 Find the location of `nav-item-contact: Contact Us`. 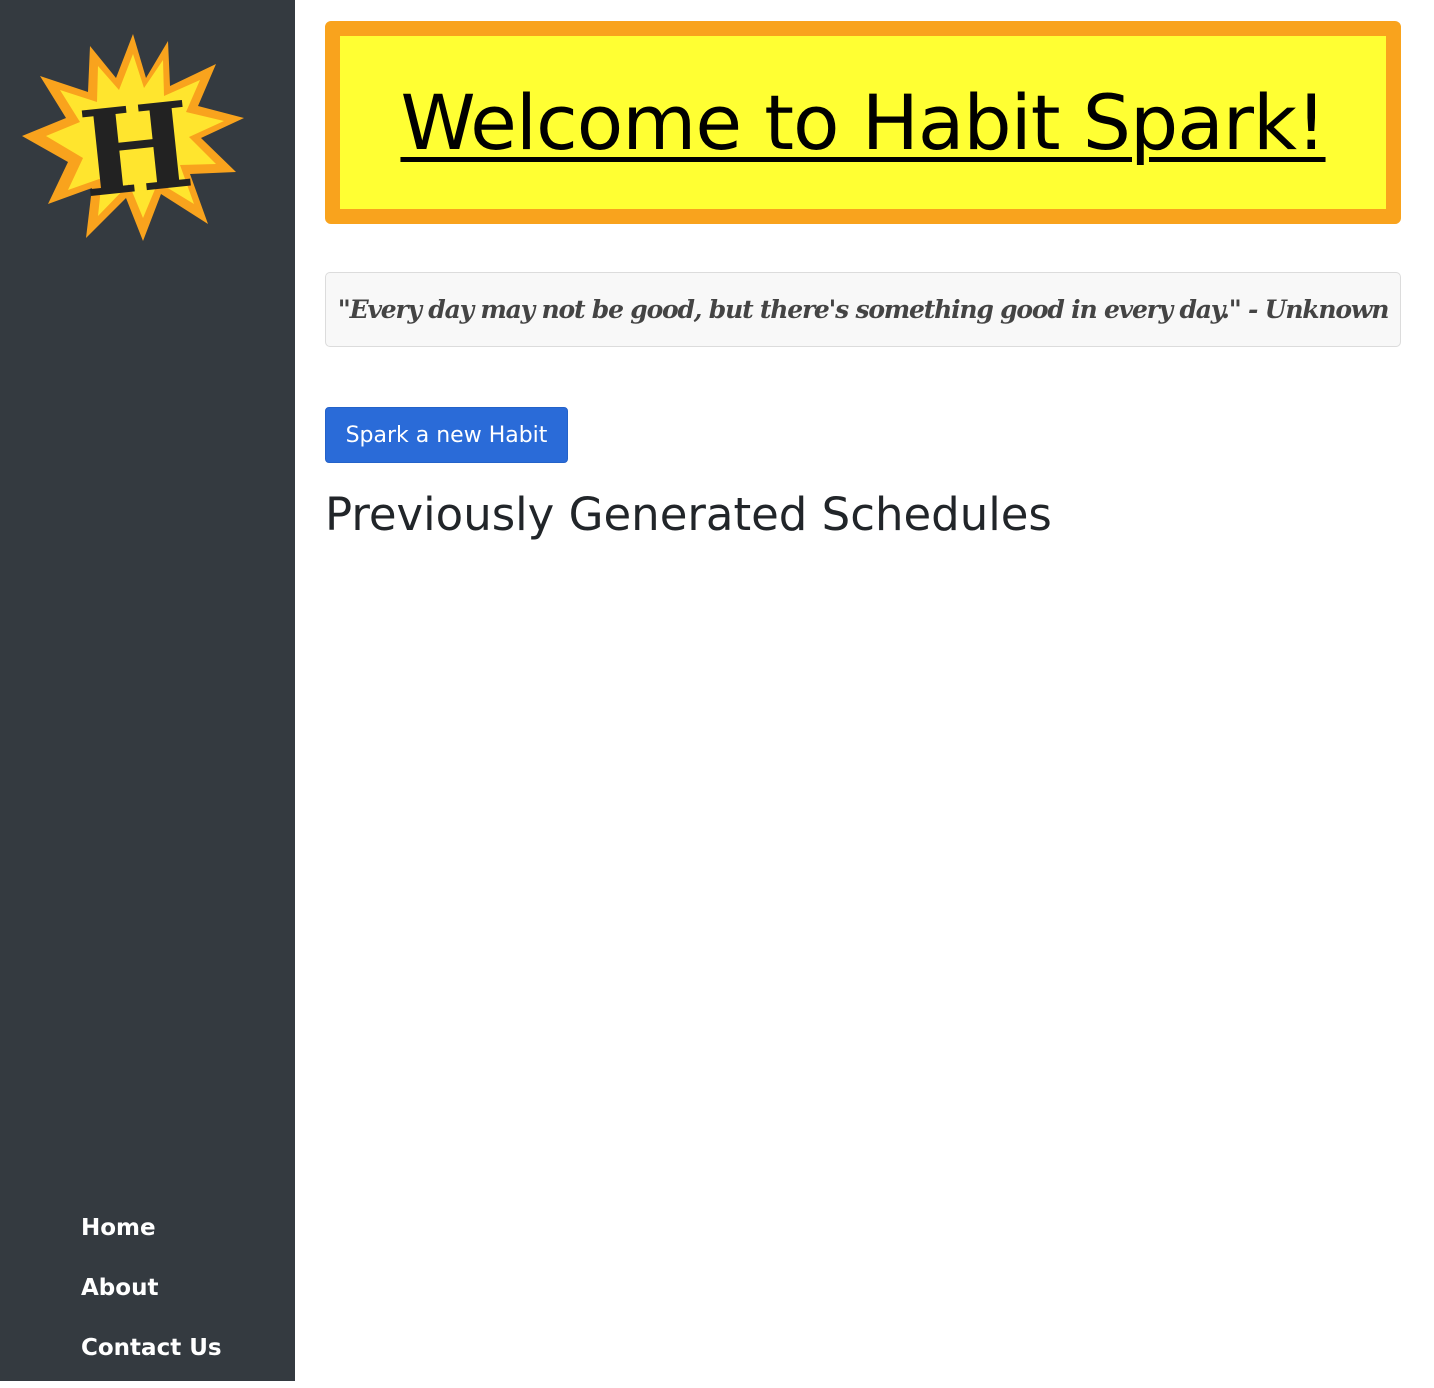

nav-item-contact: Contact Us is located at coordinates (151, 1358).